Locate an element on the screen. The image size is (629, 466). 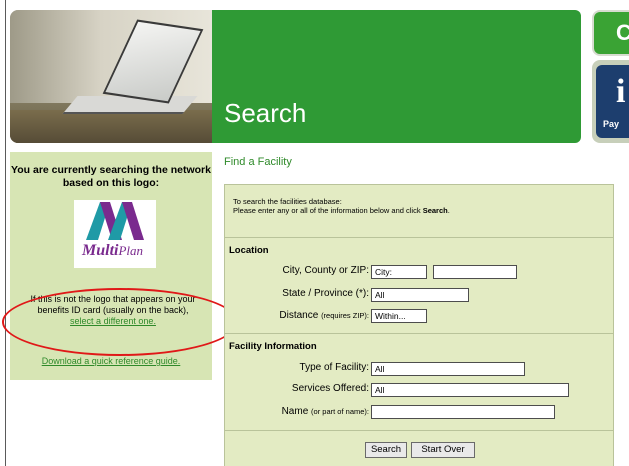
pay-tile-inner: i Pay is located at coordinates (612, 101).